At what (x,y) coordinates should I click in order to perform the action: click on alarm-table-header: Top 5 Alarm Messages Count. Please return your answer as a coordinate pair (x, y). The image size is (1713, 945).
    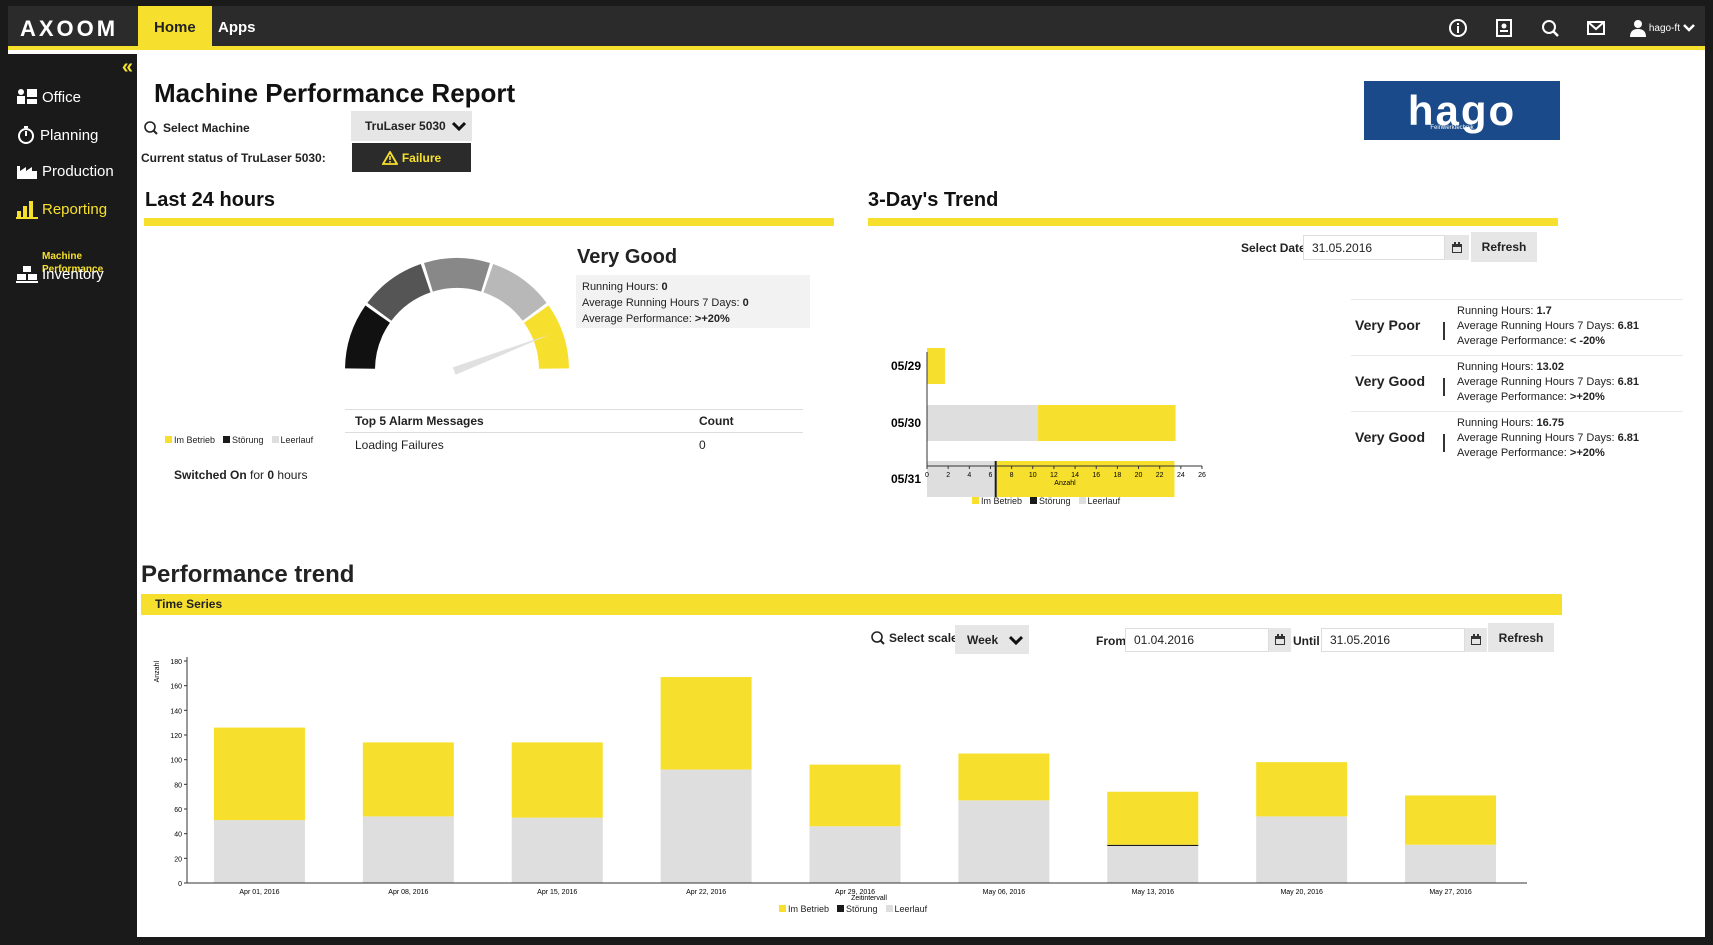
    Looking at the image, I should click on (574, 421).